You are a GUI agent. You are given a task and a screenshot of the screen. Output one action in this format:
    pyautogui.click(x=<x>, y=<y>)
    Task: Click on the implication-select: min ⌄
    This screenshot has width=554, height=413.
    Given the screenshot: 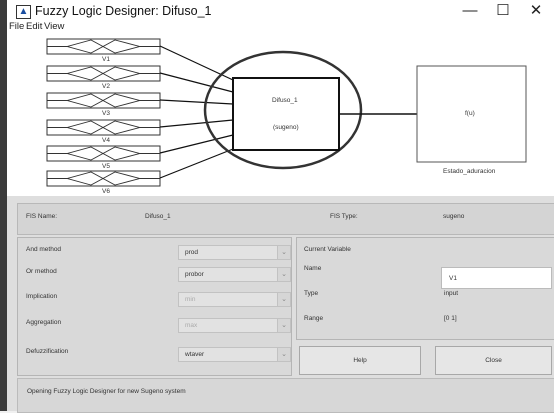 What is the action you would take?
    pyautogui.click(x=234, y=299)
    